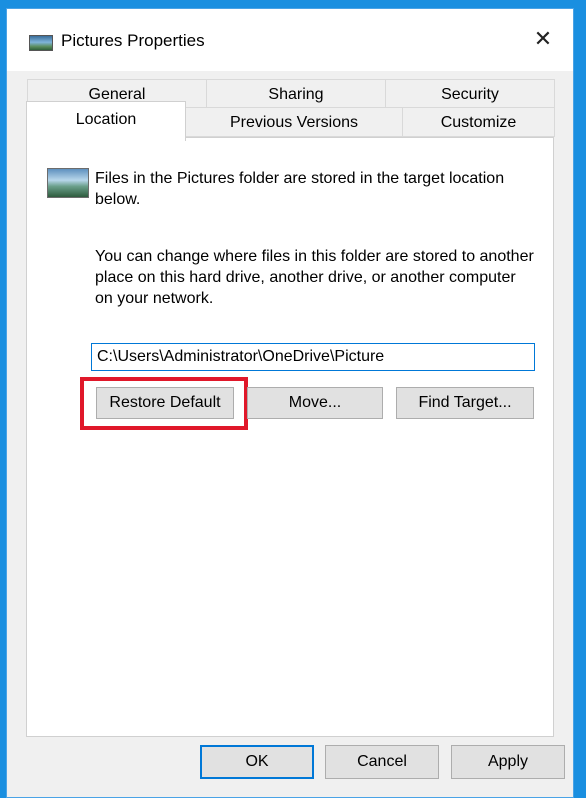 The width and height of the screenshot is (586, 798). I want to click on close-icon: ✕, so click(543, 39).